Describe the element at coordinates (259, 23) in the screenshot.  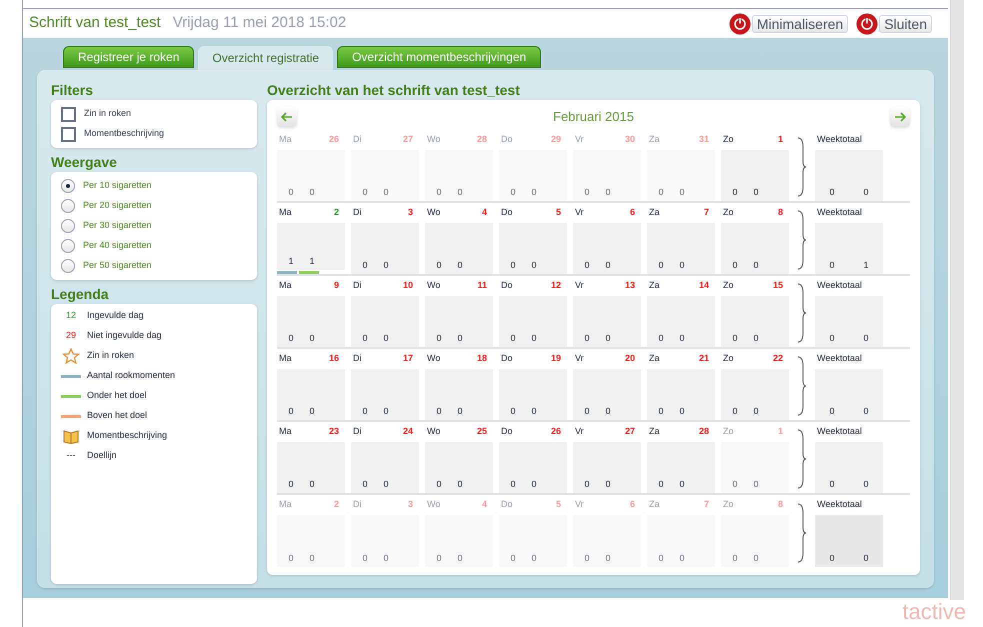
I see `date-time: Vrijdag 11 mei 2018 15:02` at that location.